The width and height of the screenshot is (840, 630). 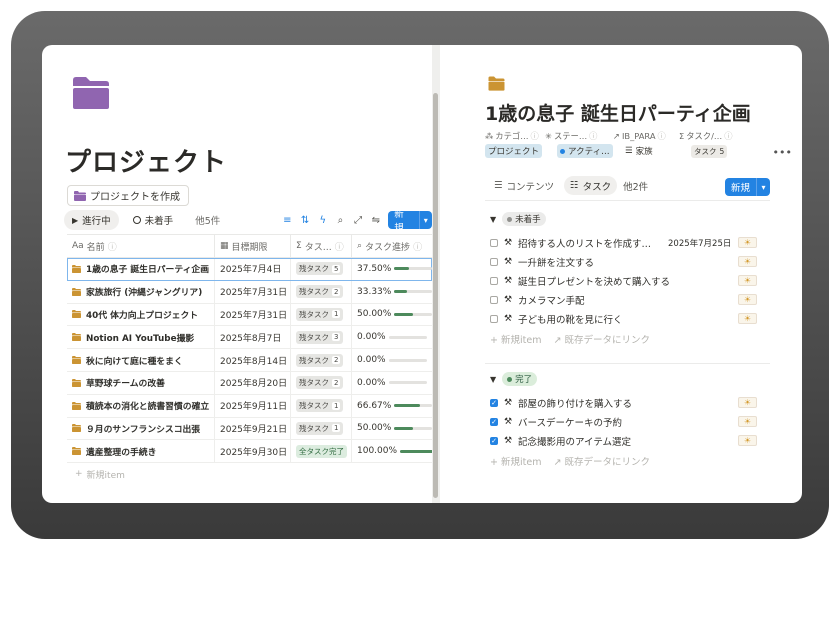 What do you see at coordinates (628, 299) in the screenshot?
I see `task-row: ⚒ カメラマン手配 ☀` at bounding box center [628, 299].